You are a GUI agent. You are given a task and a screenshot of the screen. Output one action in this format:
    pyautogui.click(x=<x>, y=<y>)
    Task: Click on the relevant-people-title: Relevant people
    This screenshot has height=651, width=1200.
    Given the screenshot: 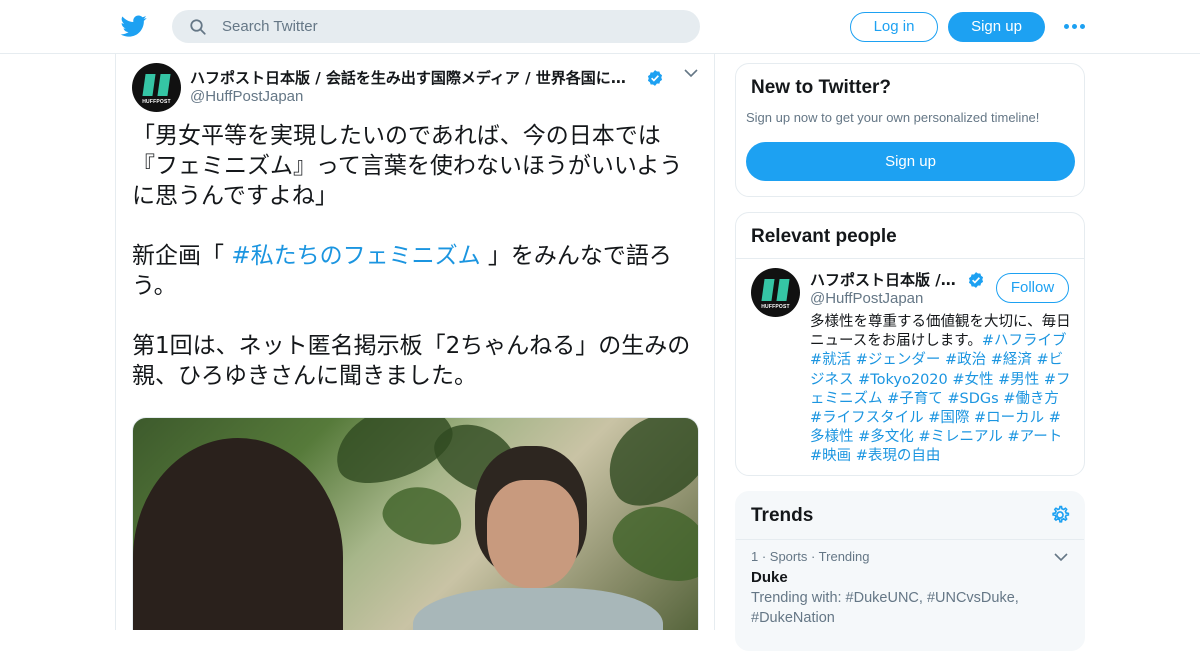 What is the action you would take?
    pyautogui.click(x=824, y=236)
    